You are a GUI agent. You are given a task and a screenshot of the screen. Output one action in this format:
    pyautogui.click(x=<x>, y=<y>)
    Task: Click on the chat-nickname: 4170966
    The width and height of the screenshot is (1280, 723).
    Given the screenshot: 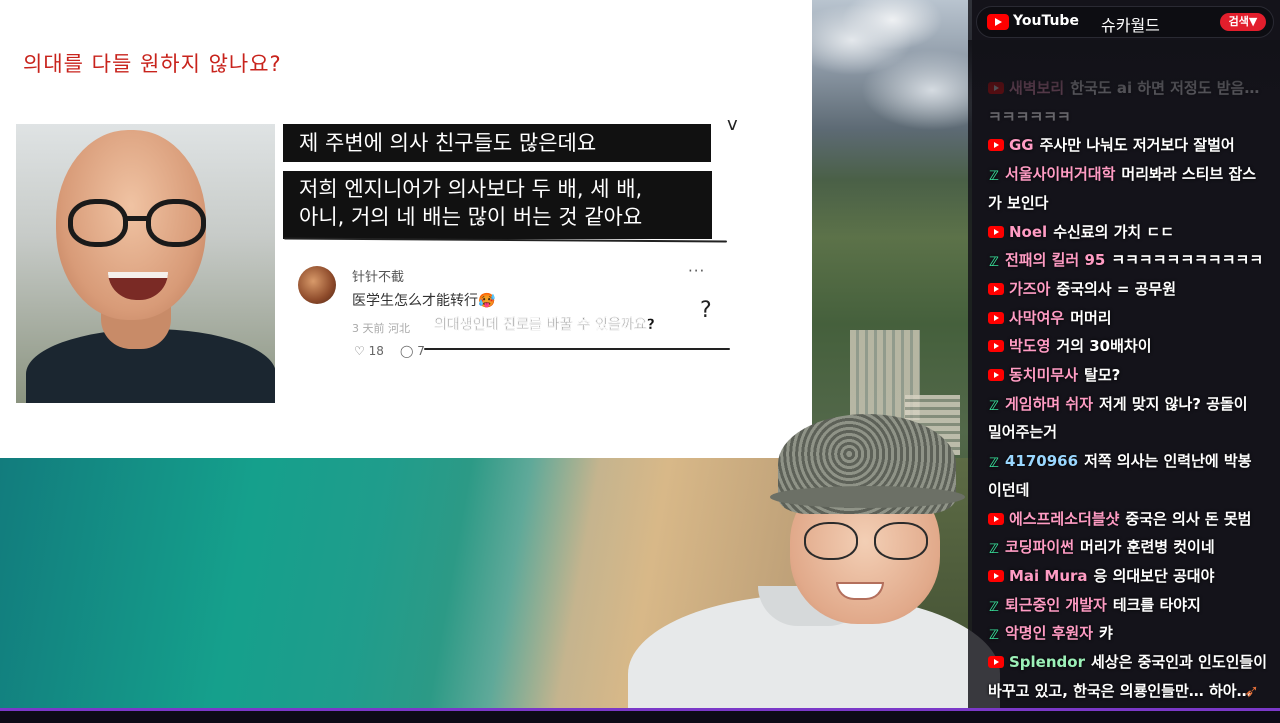 What is the action you would take?
    pyautogui.click(x=1041, y=461)
    